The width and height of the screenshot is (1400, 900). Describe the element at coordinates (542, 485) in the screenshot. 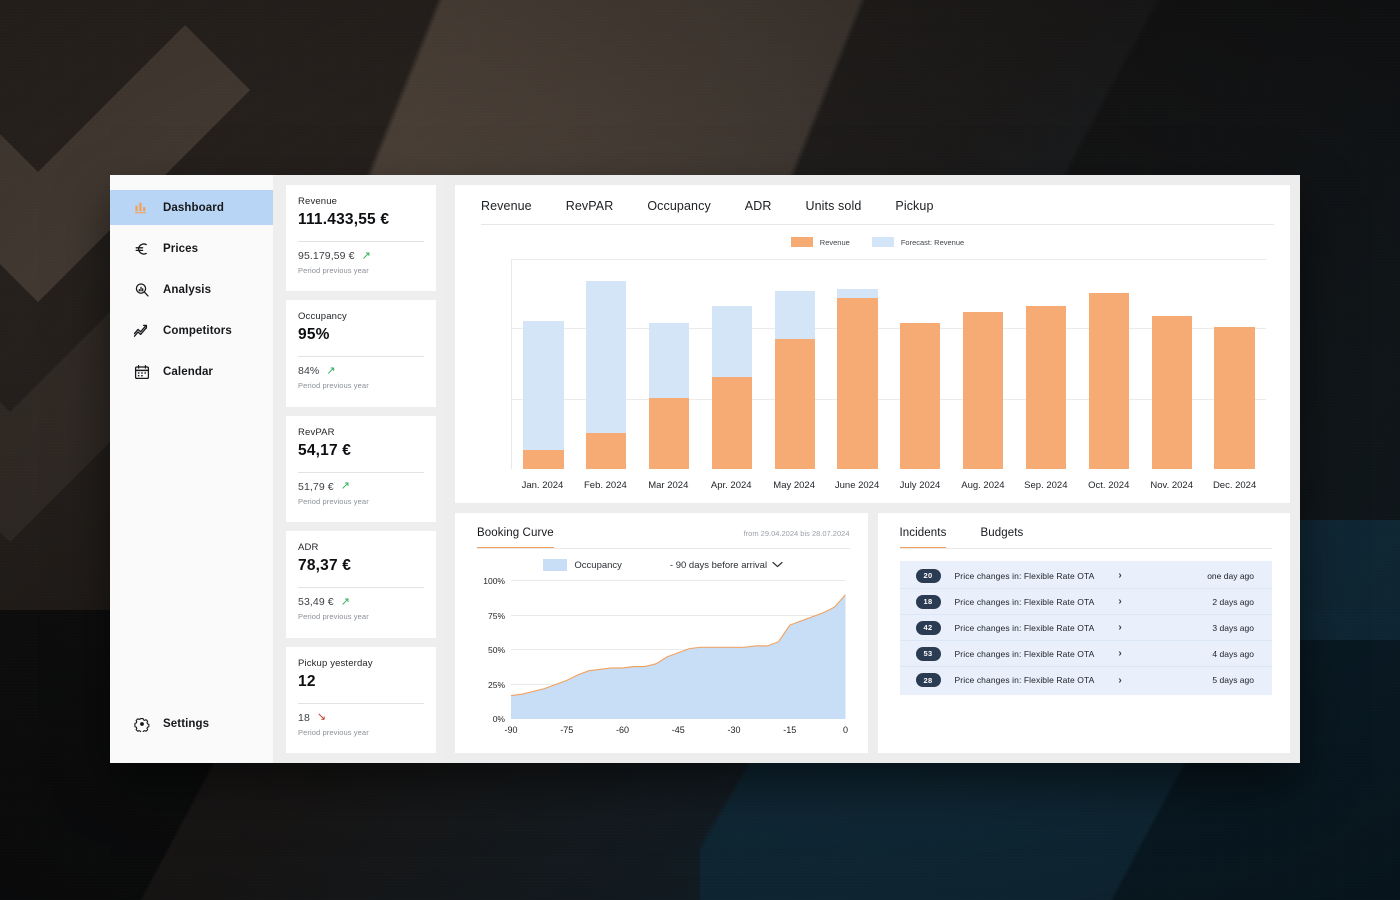

I see `x-axis-label: Jan. 2024` at that location.